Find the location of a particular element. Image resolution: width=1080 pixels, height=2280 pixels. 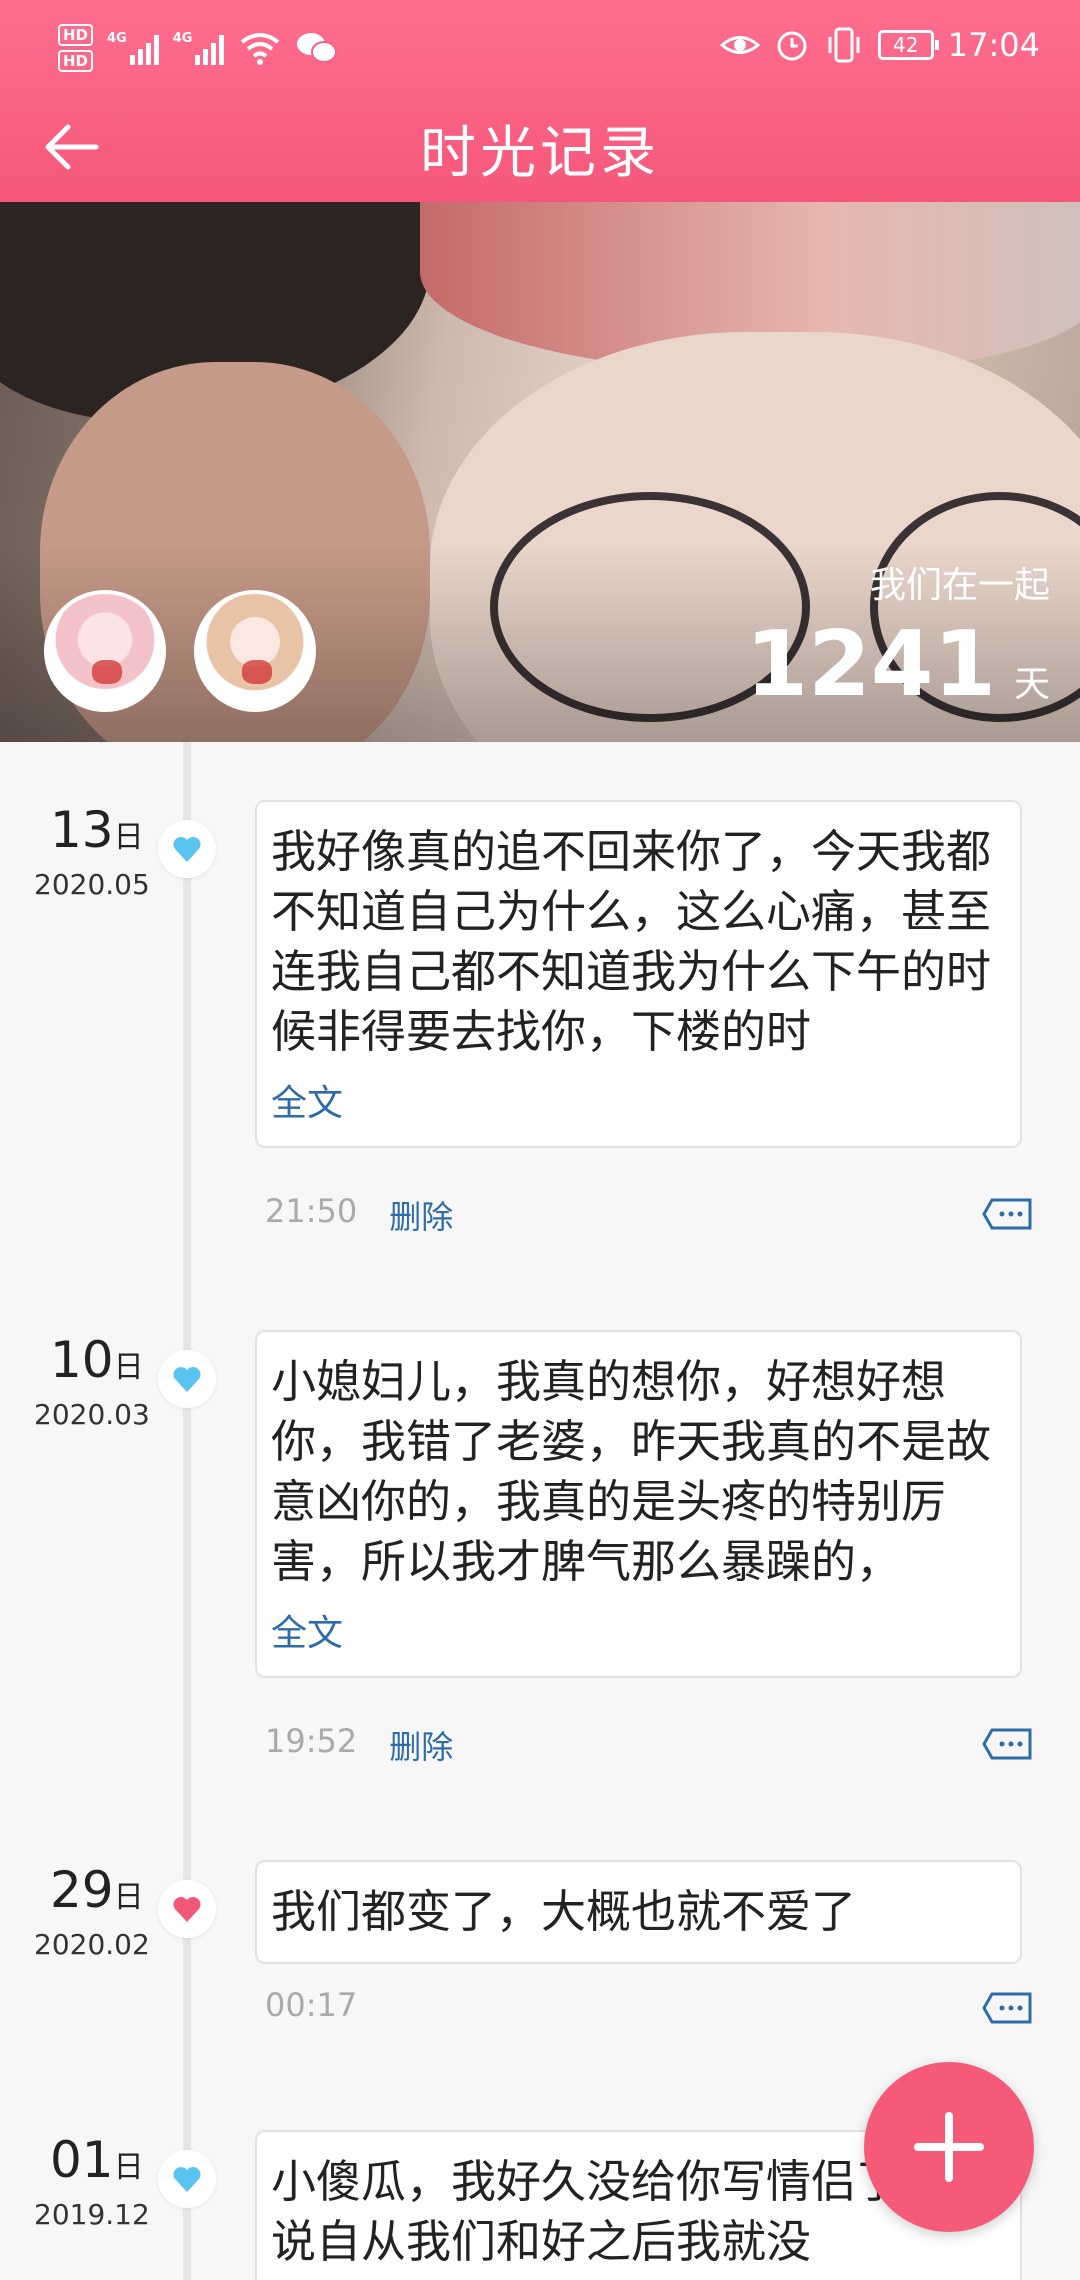

entry-day: 10日 is located at coordinates (100, 1364).